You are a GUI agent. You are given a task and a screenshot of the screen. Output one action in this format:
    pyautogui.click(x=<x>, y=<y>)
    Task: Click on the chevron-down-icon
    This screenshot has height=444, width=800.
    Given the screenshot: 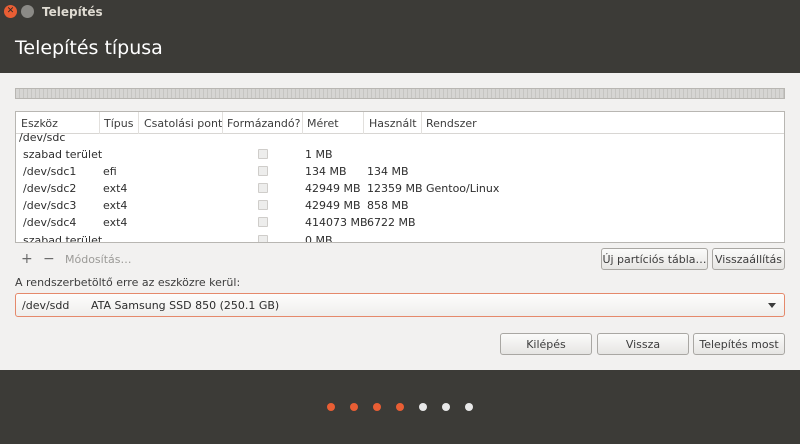 What is the action you would take?
    pyautogui.click(x=772, y=305)
    